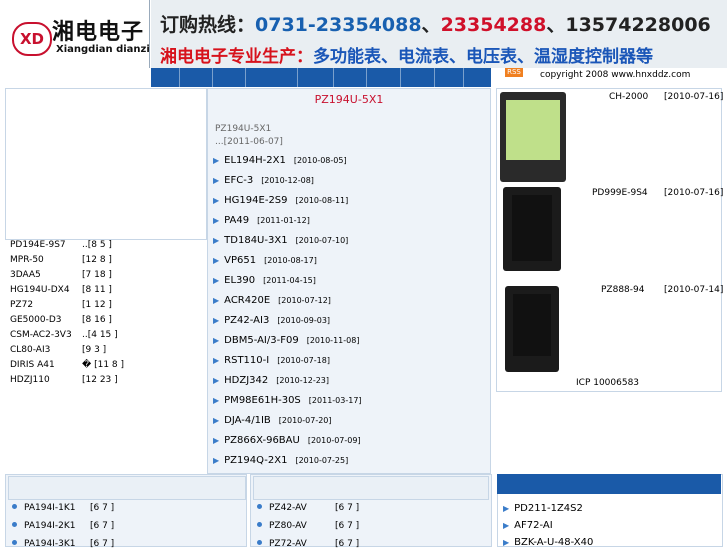  I want to click on list-item: PZ72 [1 12 ], so click(61, 305).